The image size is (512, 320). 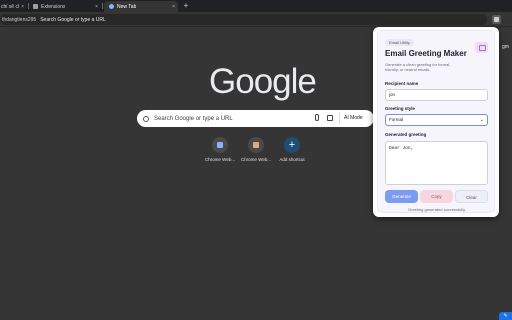 I want to click on copy-button: Copy, so click(x=436, y=196).